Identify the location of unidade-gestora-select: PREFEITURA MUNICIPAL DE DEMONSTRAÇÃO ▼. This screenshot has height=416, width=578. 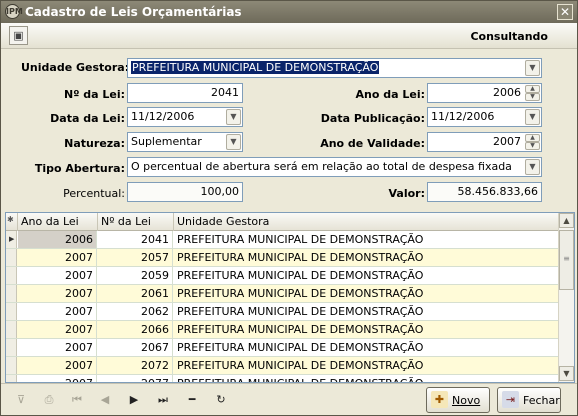
(334, 68).